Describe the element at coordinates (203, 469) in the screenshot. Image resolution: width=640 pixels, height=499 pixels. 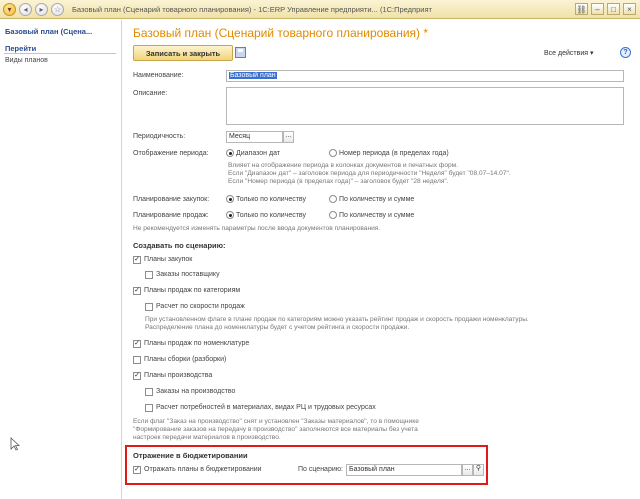
I see `budget-label: Отражать планы в бюджетировании` at that location.